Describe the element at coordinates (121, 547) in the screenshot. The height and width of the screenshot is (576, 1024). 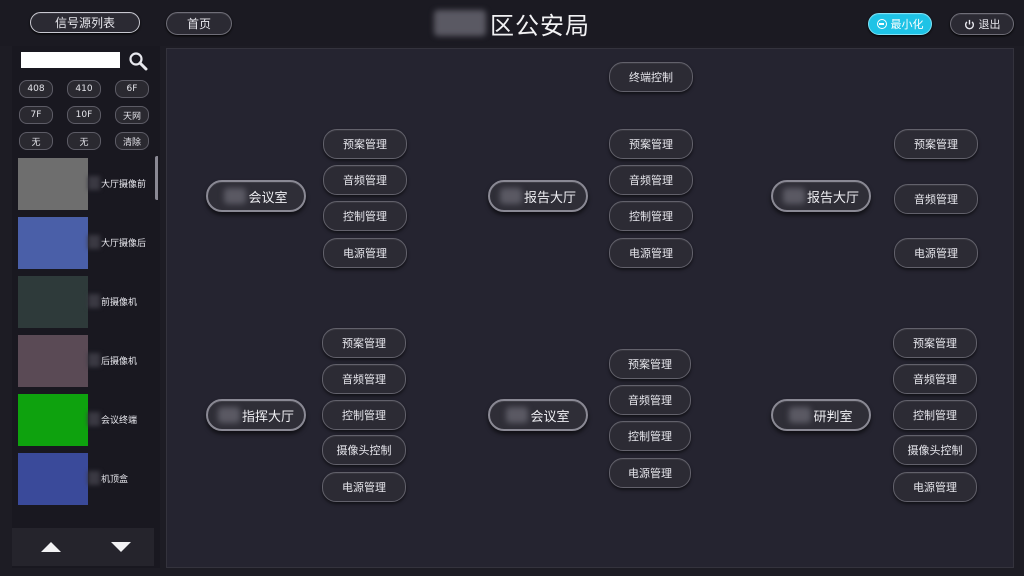
I see `scroll-down-icon` at that location.